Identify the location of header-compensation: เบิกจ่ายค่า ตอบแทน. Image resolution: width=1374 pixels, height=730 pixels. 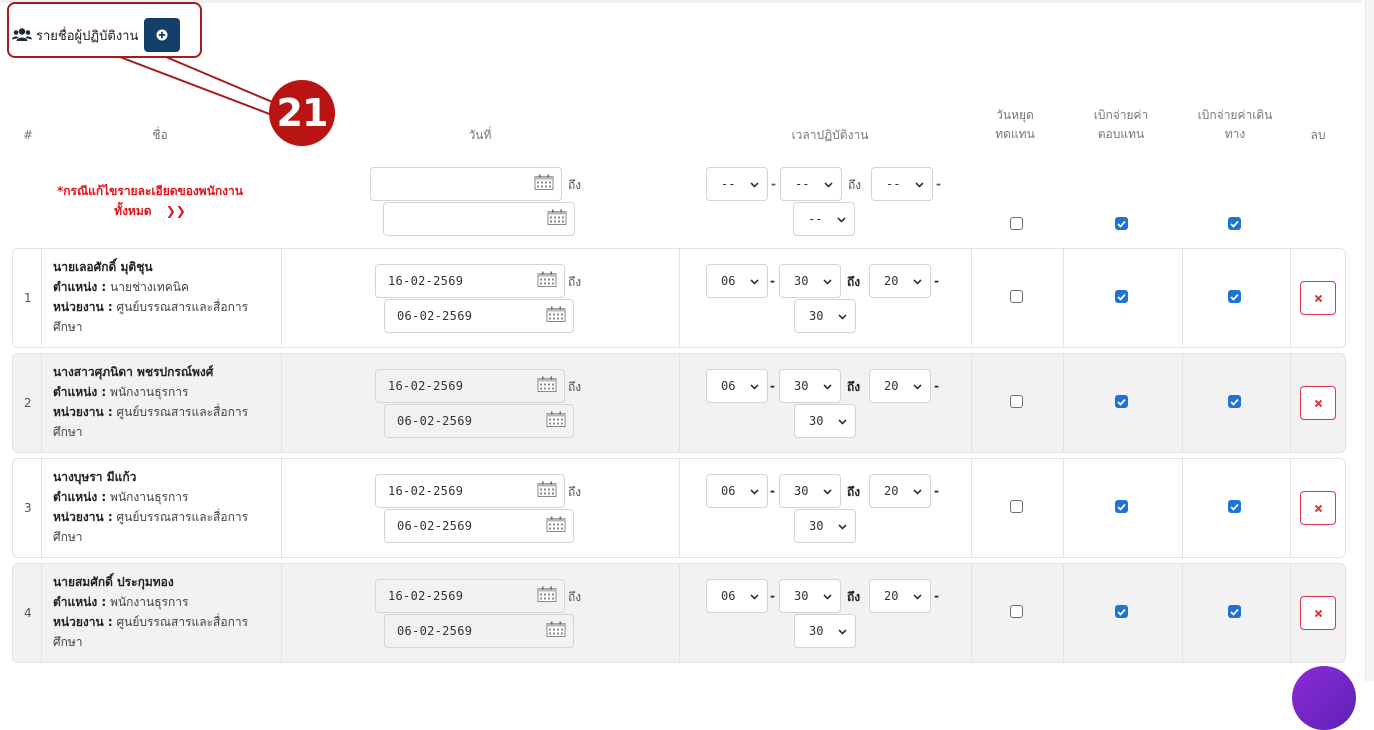
(1121, 125).